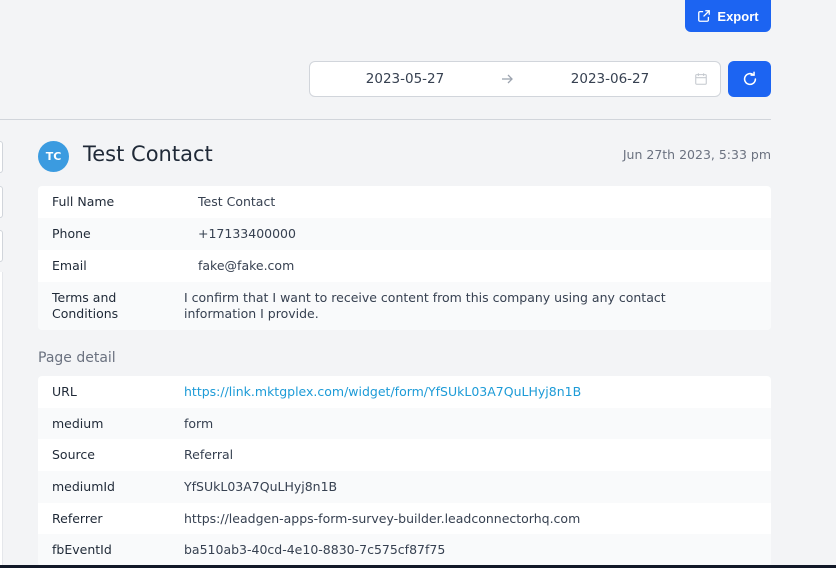 Image resolution: width=836 pixels, height=568 pixels. What do you see at coordinates (85, 305) in the screenshot?
I see `field-label: Terms and Conditions` at bounding box center [85, 305].